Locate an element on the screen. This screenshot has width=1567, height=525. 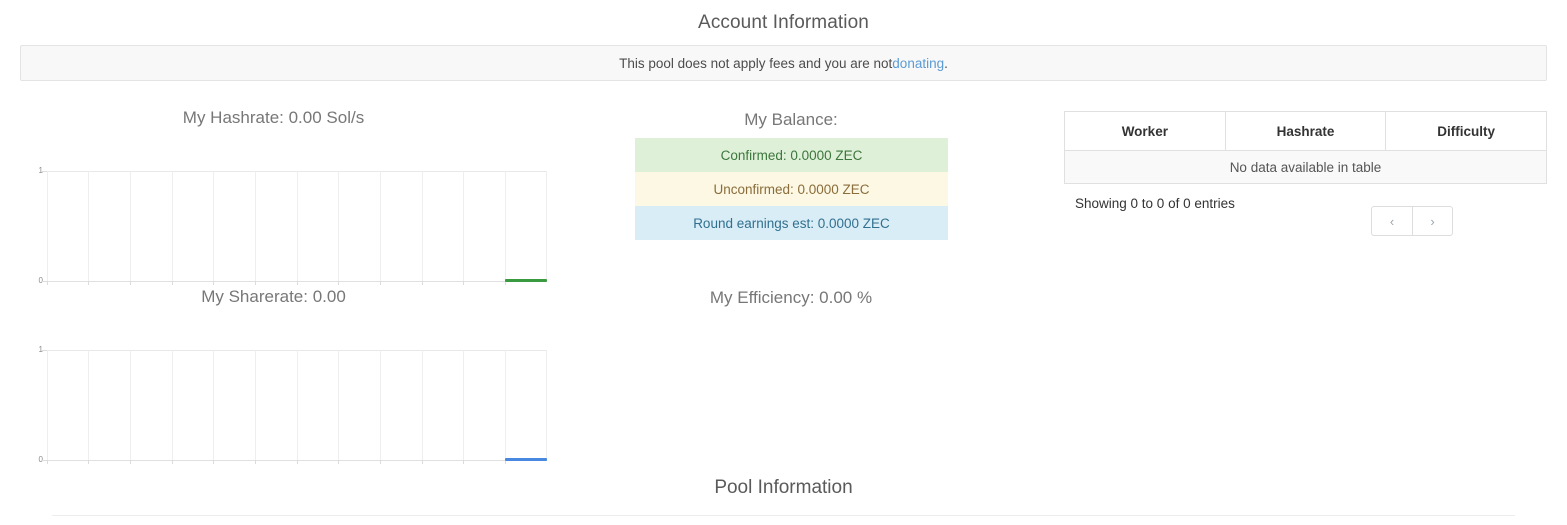
fee-notice-period: . is located at coordinates (946, 63).